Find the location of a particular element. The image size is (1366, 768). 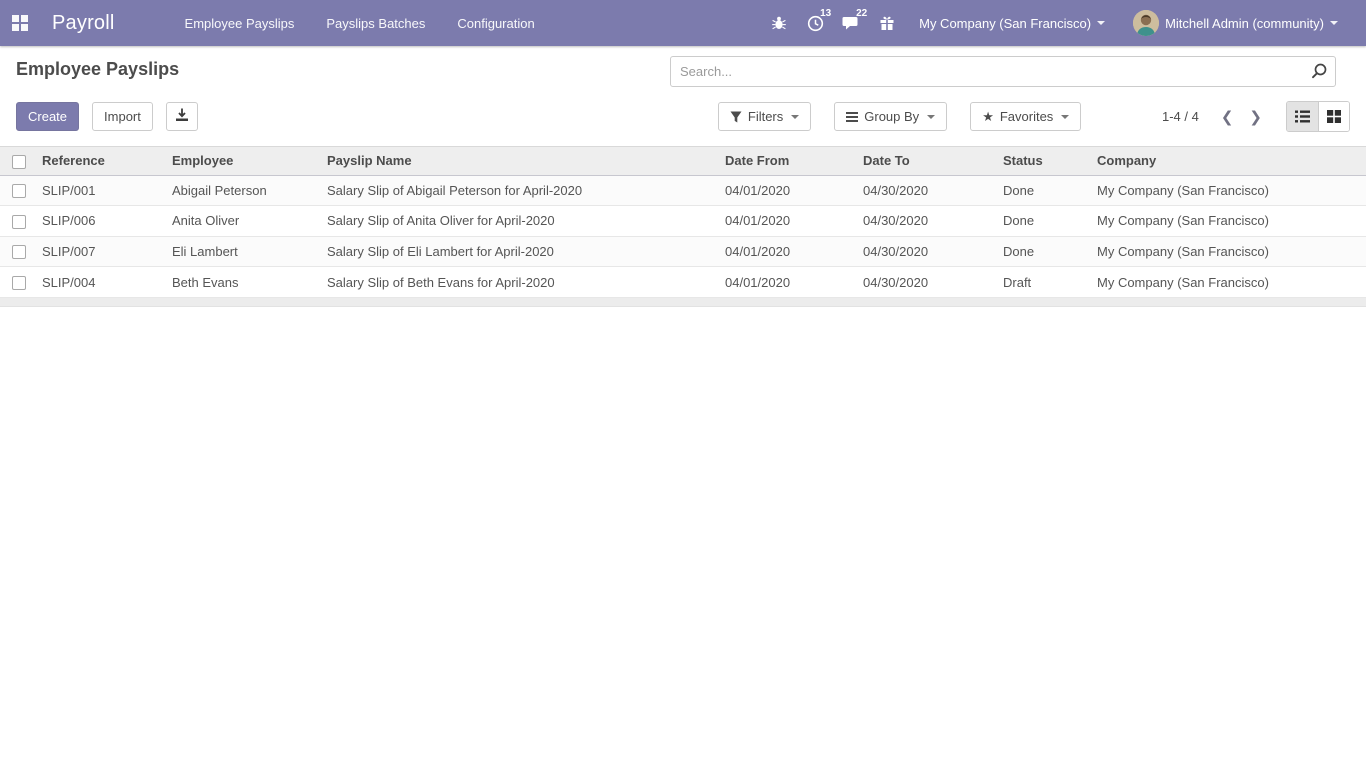

table-footer is located at coordinates (683, 302).